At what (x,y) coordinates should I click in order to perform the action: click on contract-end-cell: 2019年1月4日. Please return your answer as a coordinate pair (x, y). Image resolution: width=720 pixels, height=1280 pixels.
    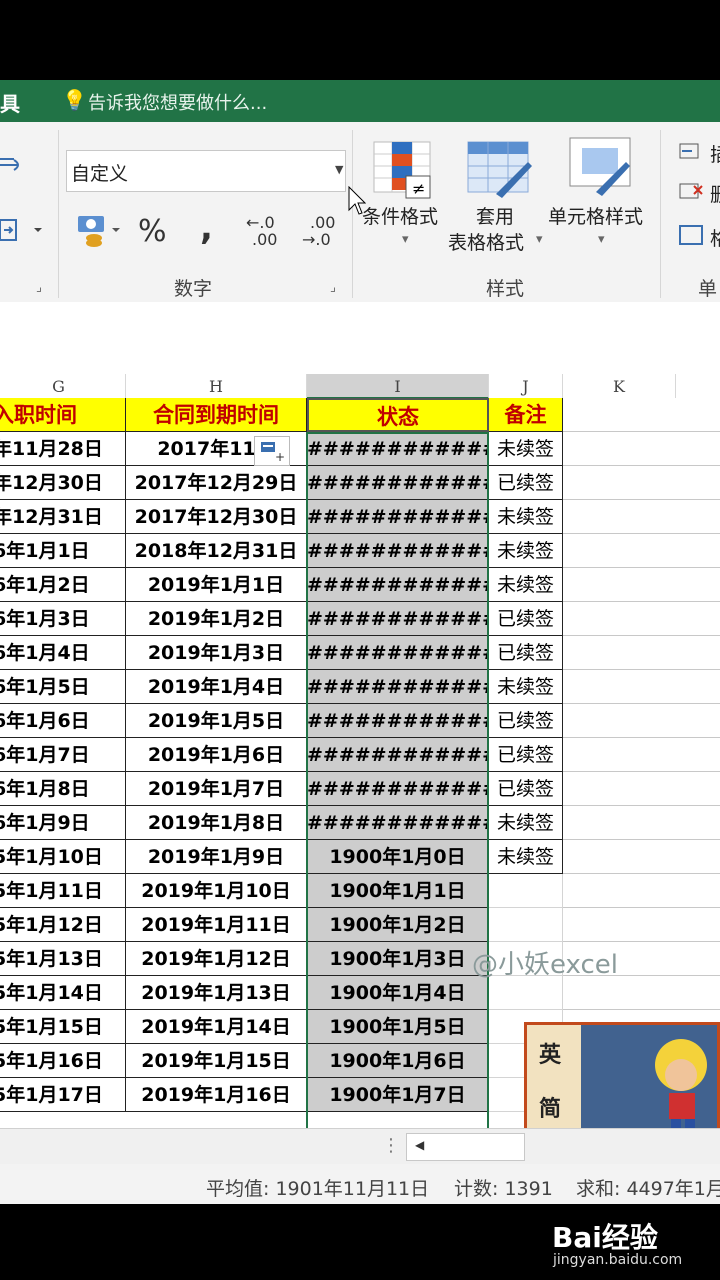
    Looking at the image, I should click on (216, 687).